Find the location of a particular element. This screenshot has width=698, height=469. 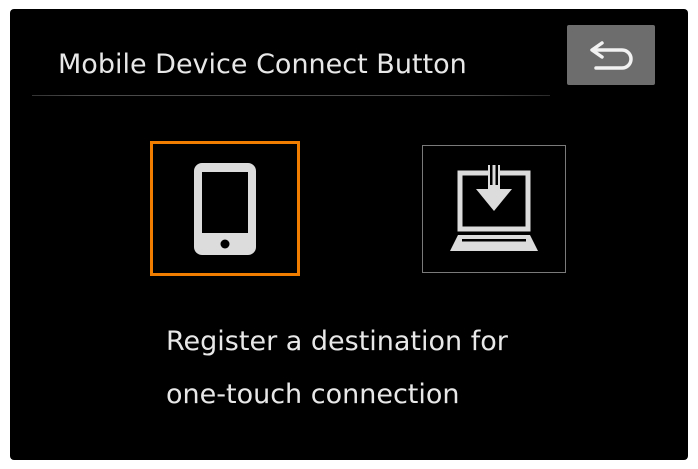

smartphone-option is located at coordinates (225, 208).